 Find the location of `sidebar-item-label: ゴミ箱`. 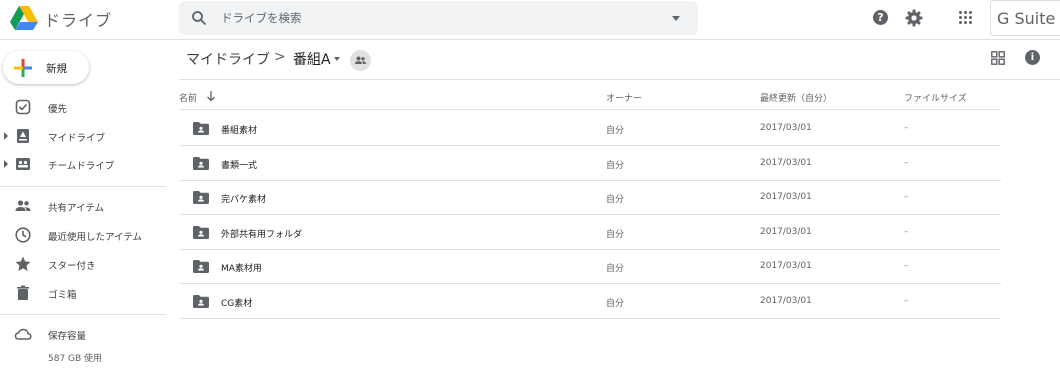

sidebar-item-label: ゴミ箱 is located at coordinates (62, 295).